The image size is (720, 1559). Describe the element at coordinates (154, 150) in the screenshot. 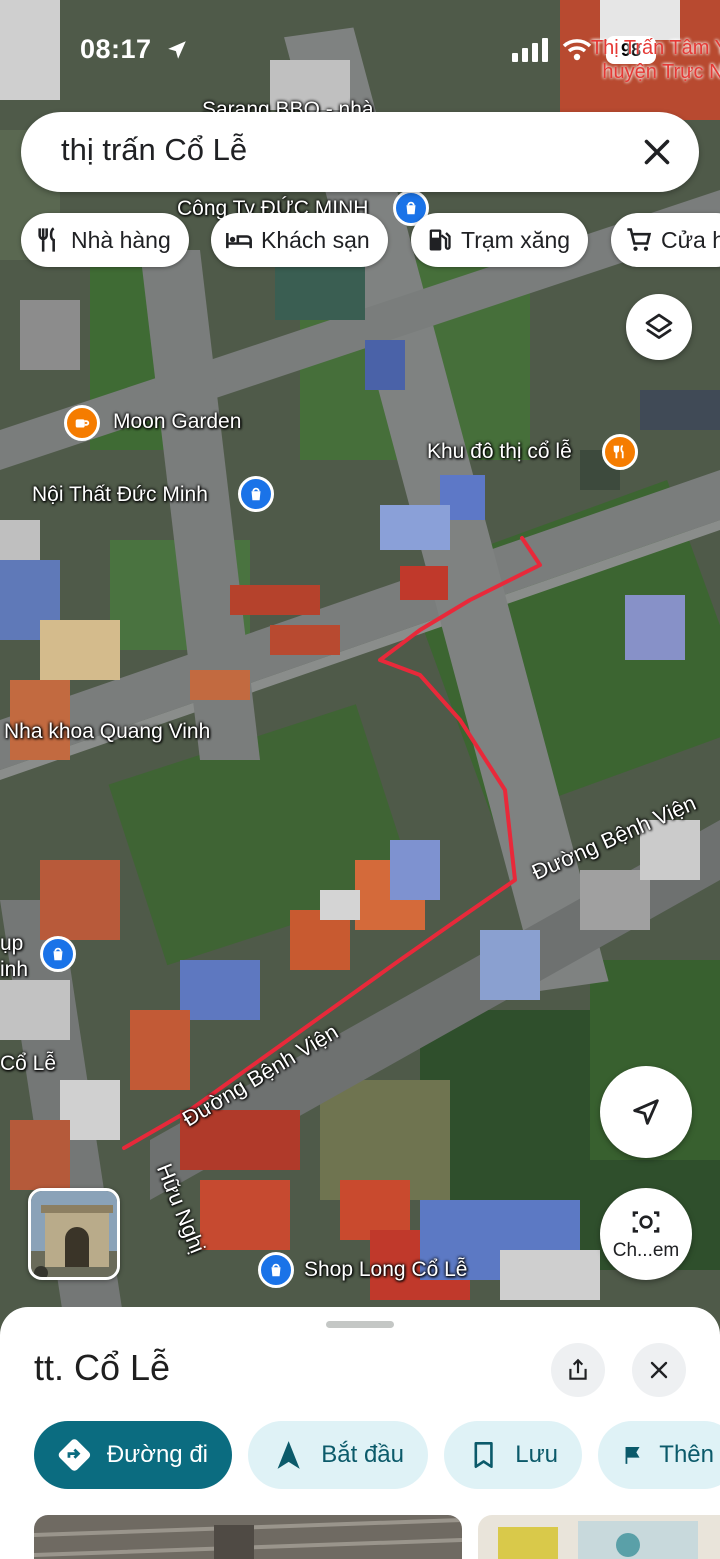

I see `search-query: thị trấn Cổ Lễ` at that location.